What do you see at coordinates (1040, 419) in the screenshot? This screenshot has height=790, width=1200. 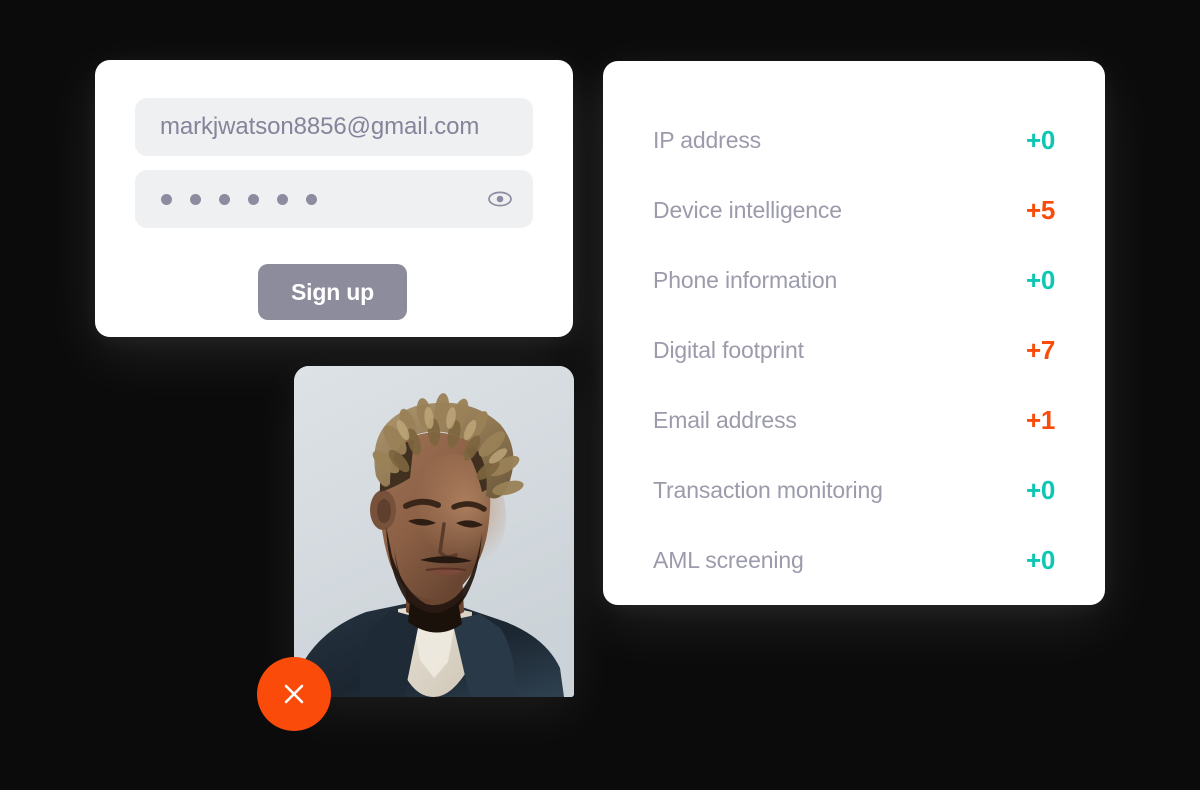 I see `risk-score: +1` at bounding box center [1040, 419].